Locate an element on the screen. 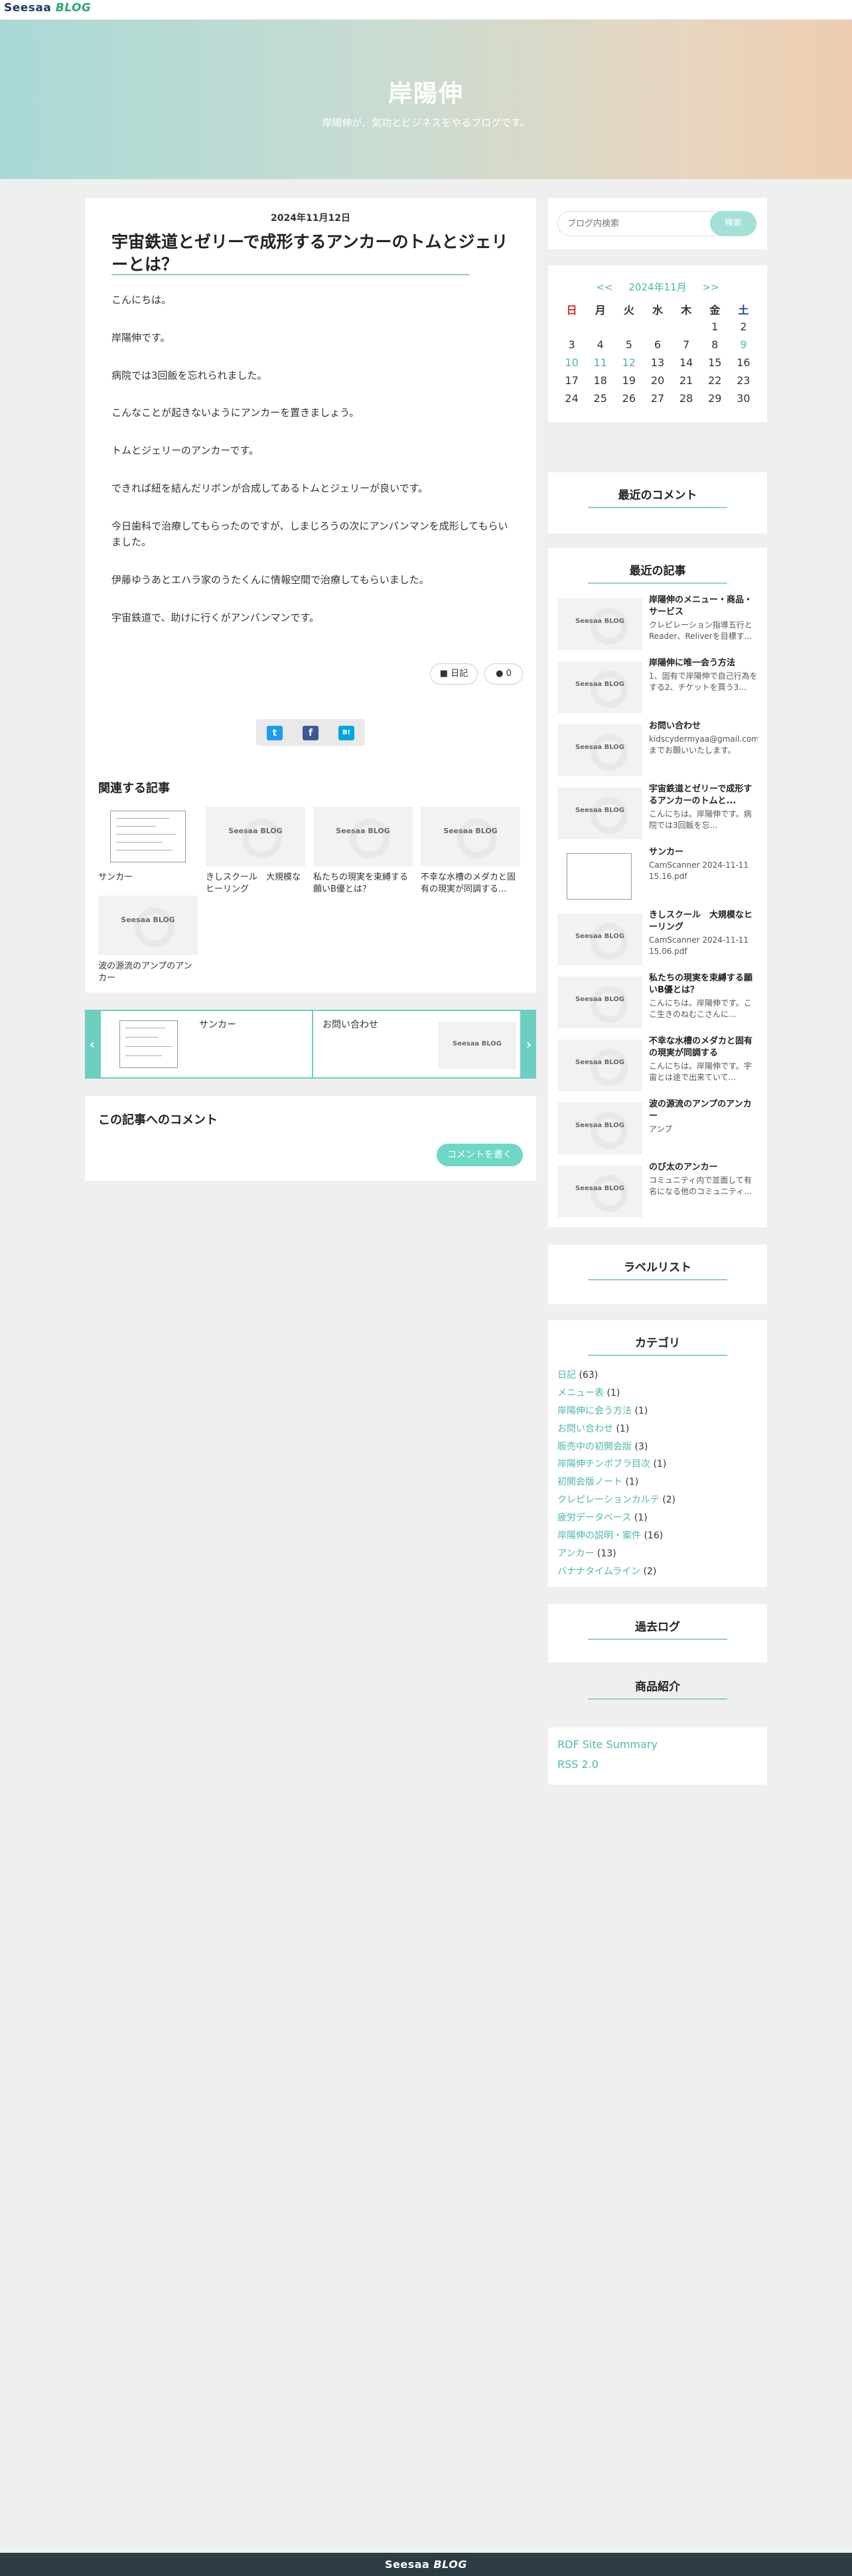 This screenshot has width=852, height=2576. category-item: アンカー (13) is located at coordinates (616, 1554).